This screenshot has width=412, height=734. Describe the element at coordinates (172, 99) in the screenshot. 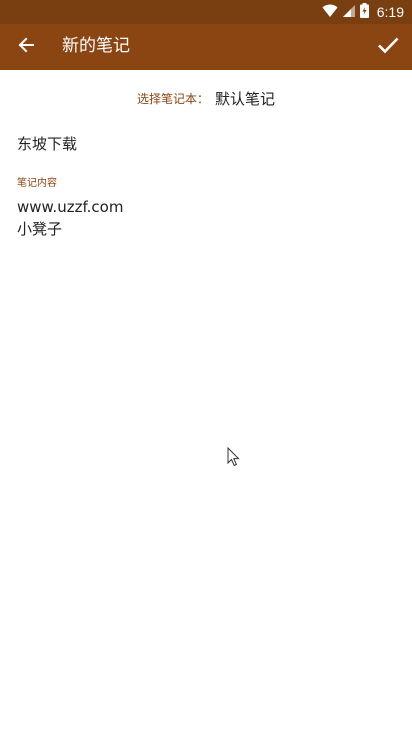

I see `notebook-label: 选择笔记本：` at that location.